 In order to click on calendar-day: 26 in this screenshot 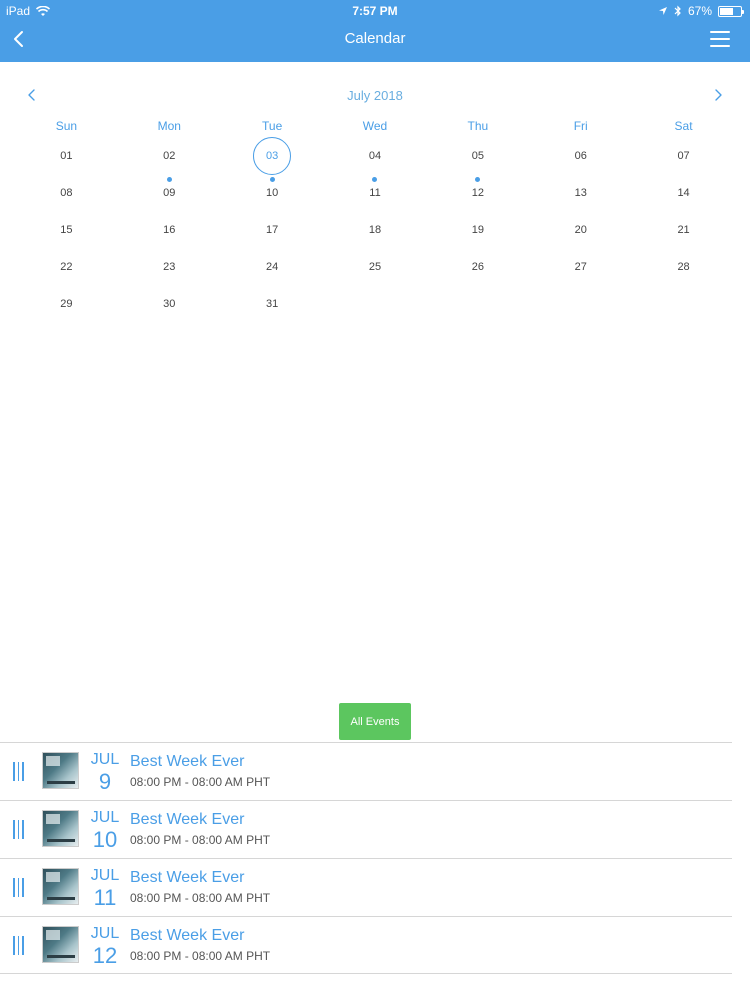, I will do `click(477, 266)`.